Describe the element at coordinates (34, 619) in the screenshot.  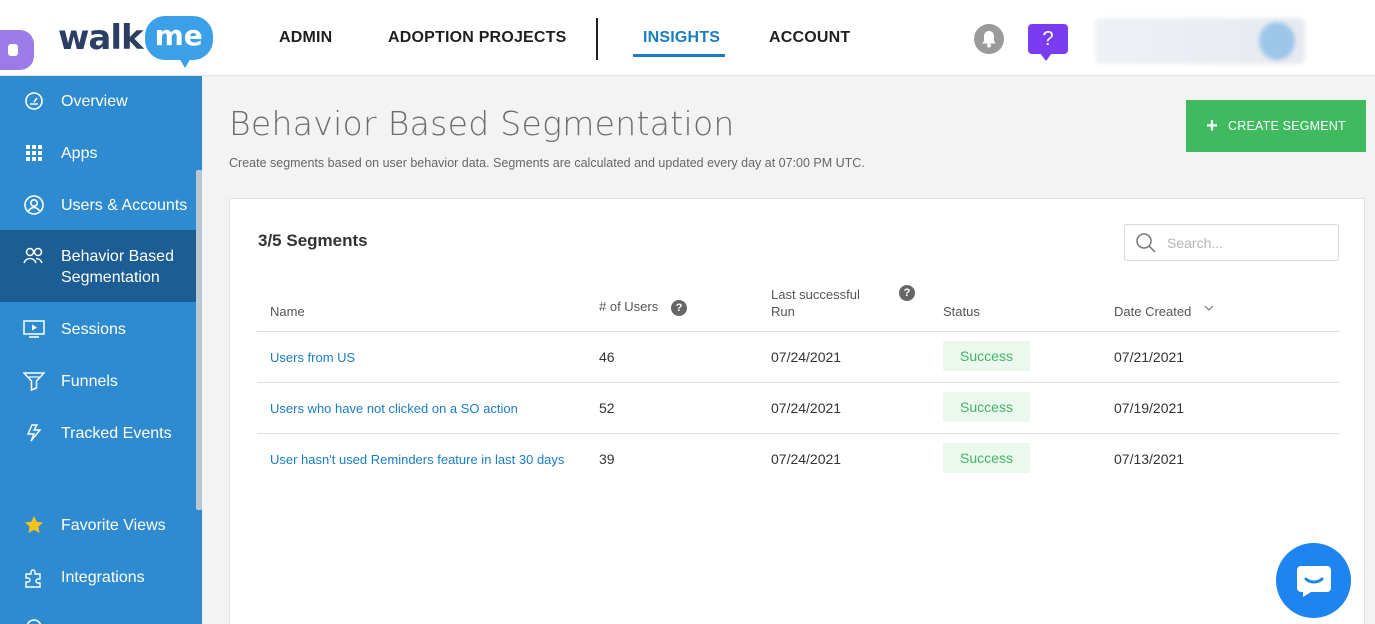
I see `gear-icon` at that location.